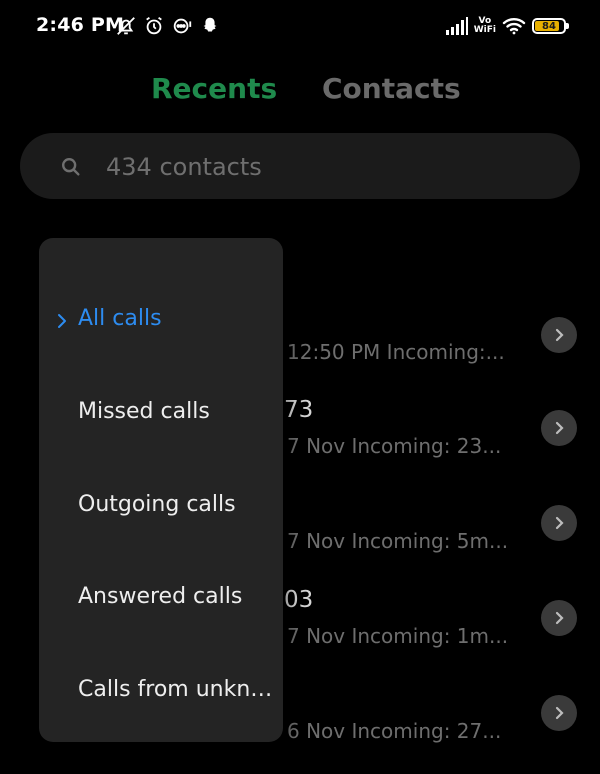 The height and width of the screenshot is (774, 600). I want to click on search-bar, so click(300, 166).